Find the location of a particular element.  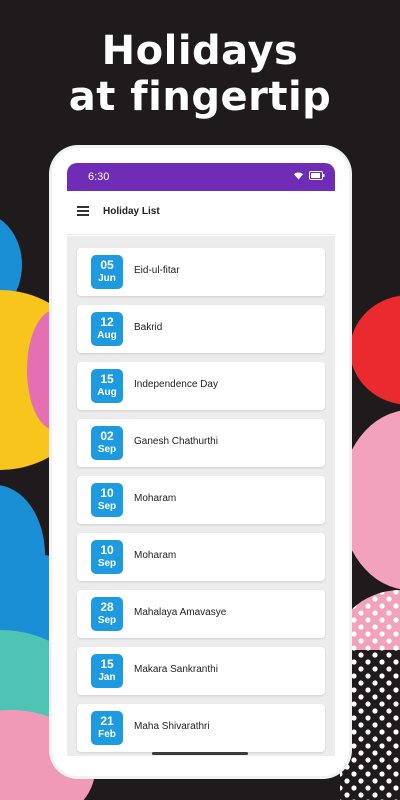

date-badge: 28 Sep is located at coordinates (107, 614).